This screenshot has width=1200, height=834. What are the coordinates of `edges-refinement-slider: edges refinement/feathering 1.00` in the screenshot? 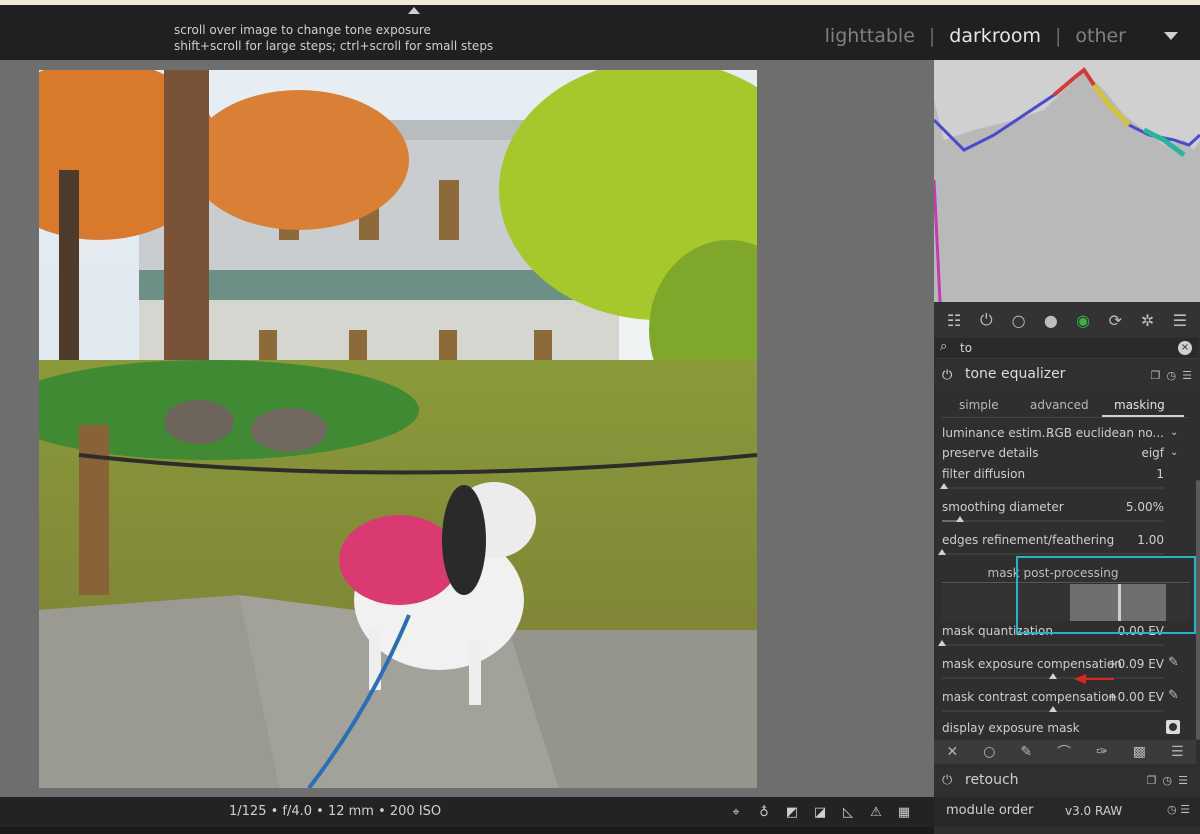 It's located at (1053, 540).